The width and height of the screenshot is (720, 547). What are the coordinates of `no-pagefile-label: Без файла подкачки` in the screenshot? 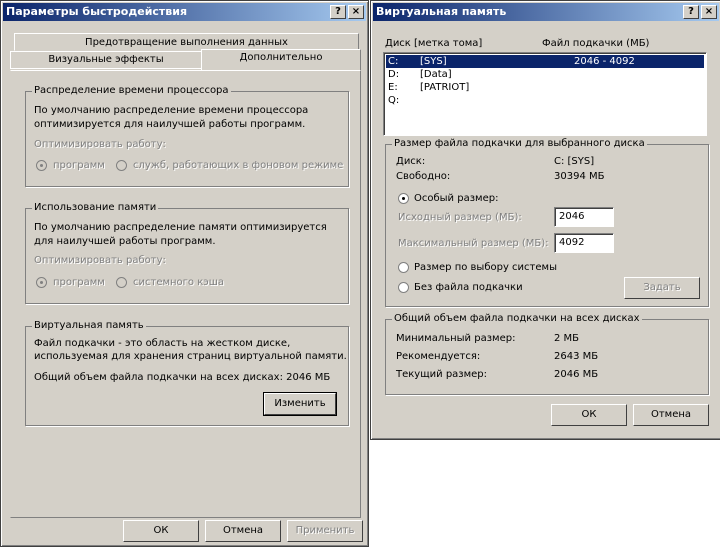 It's located at (468, 287).